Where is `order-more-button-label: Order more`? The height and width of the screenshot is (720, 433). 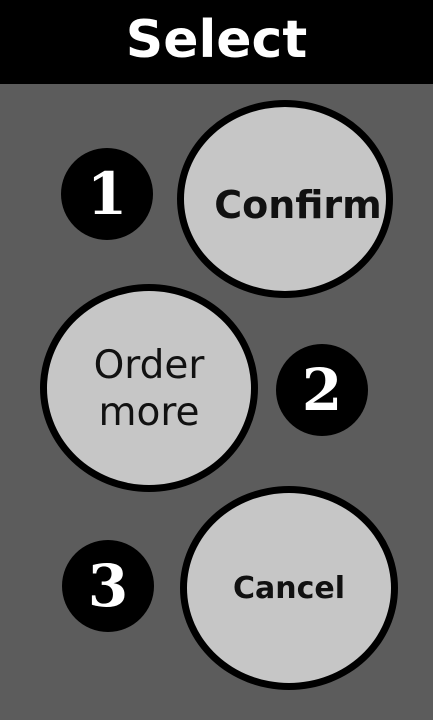
order-more-button-label: Order more is located at coordinates (149, 389).